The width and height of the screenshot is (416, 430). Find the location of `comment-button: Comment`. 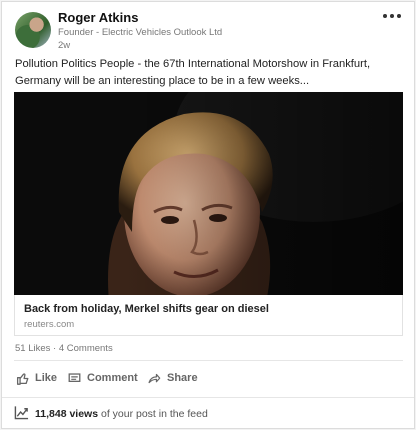

comment-button: Comment is located at coordinates (103, 378).